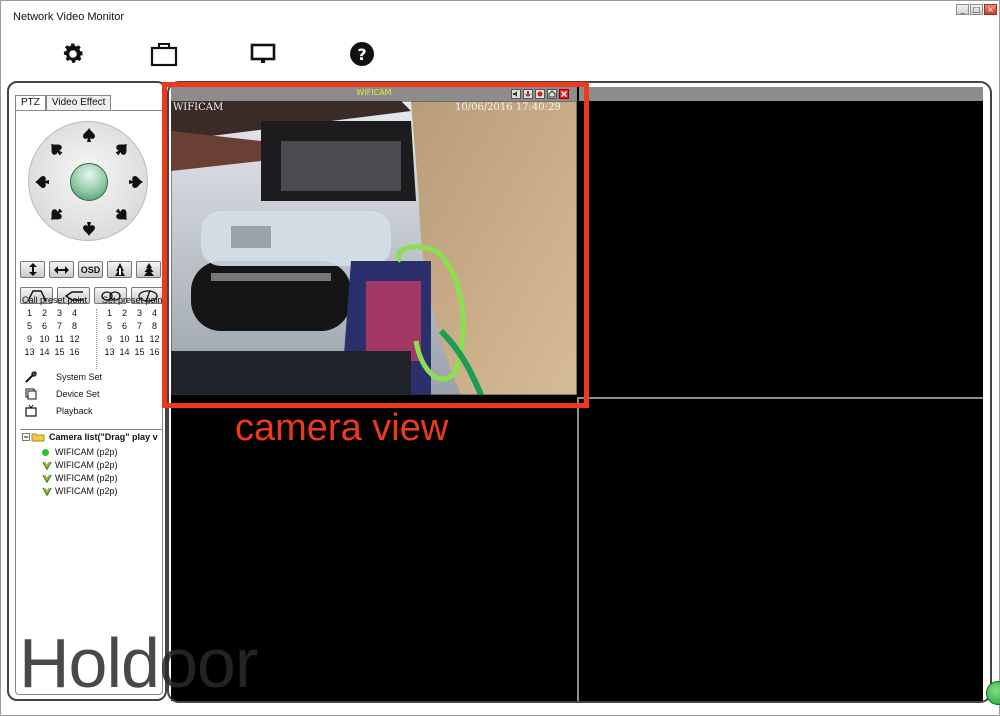 The image size is (1000, 716). Describe the element at coordinates (124, 326) in the screenshot. I see `set-preset-point: 6` at that location.